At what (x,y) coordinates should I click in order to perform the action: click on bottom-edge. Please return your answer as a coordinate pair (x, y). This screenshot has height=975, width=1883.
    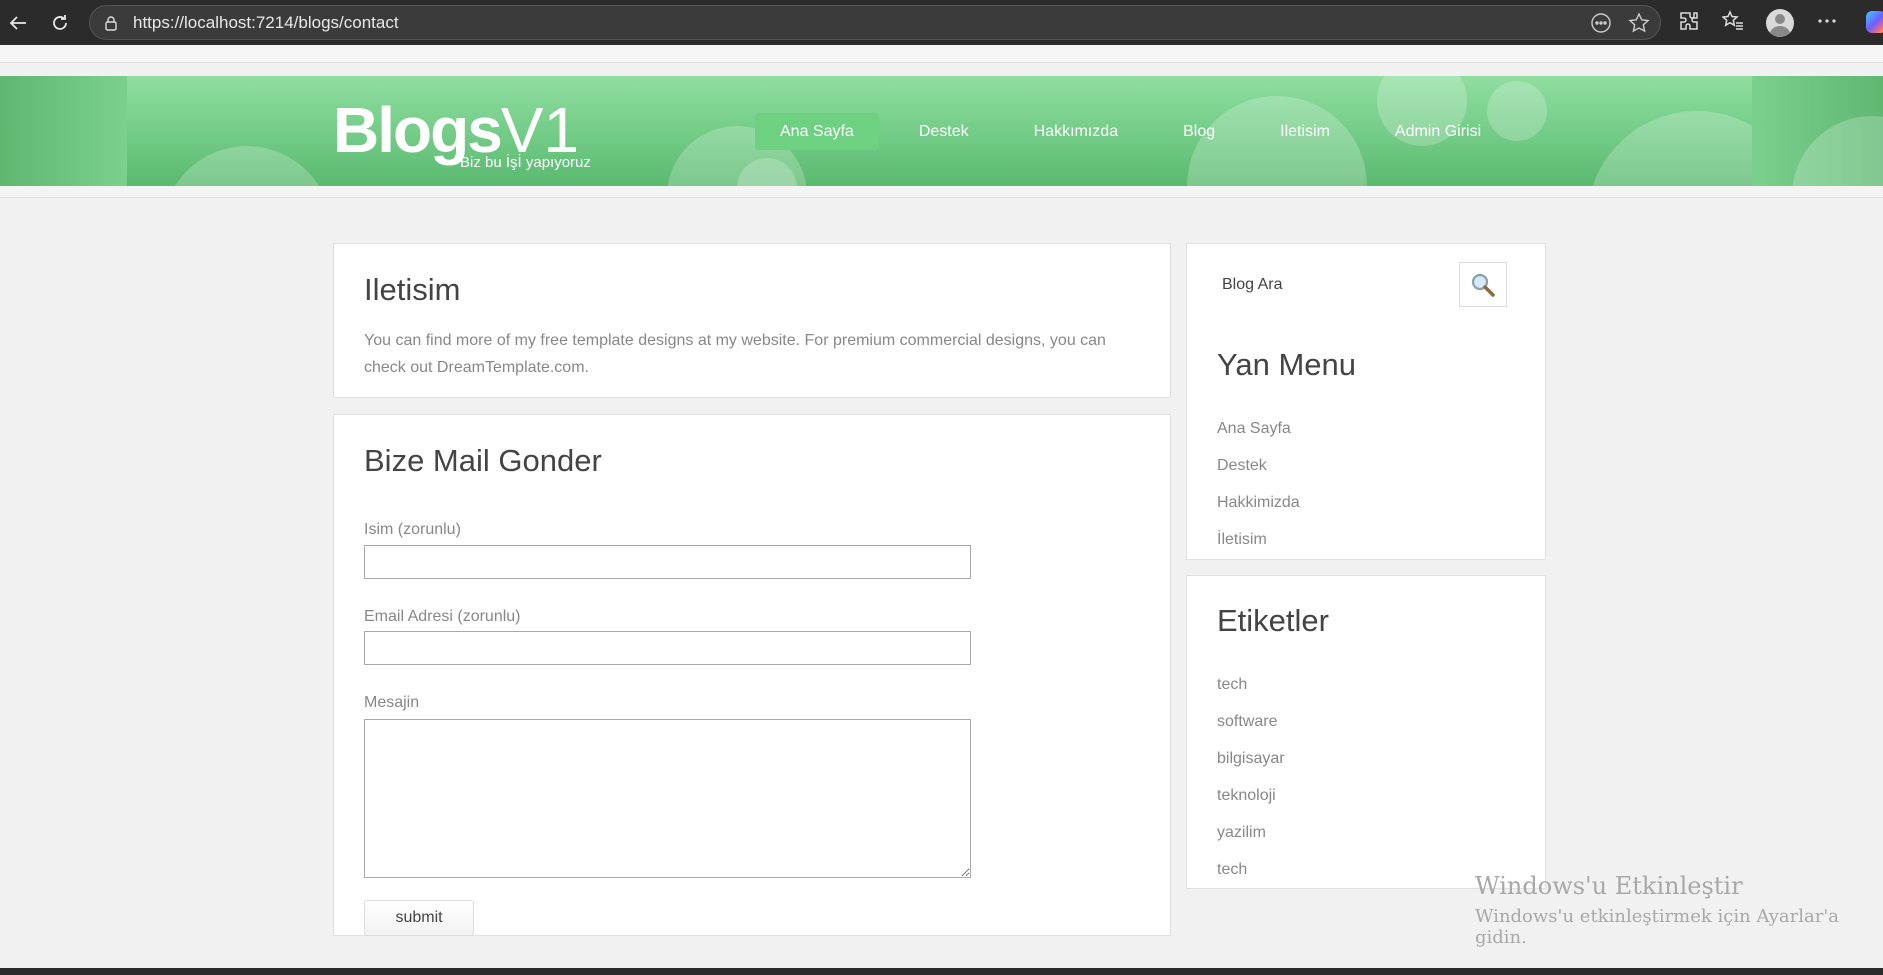
    Looking at the image, I should click on (941, 971).